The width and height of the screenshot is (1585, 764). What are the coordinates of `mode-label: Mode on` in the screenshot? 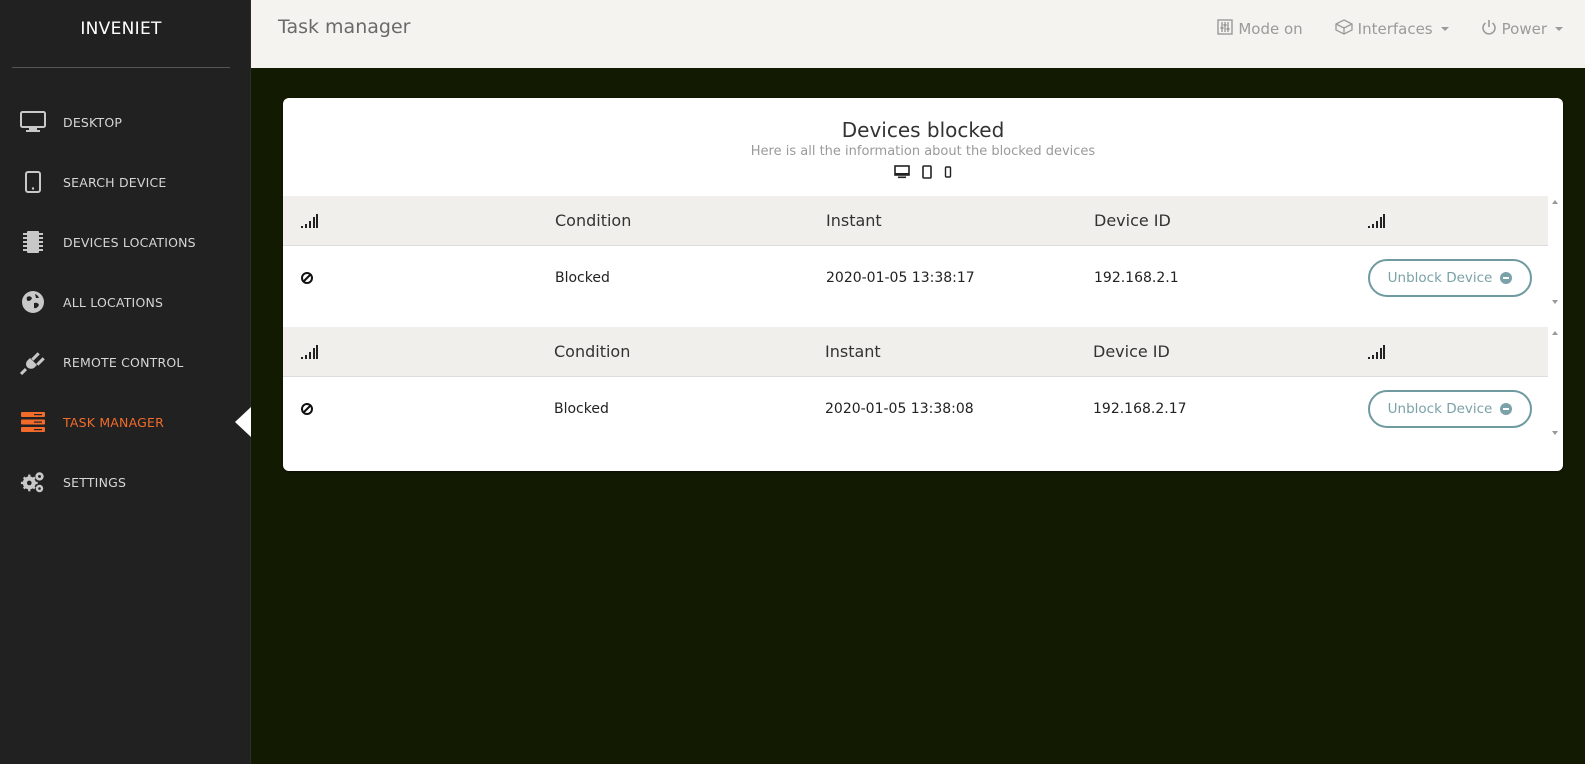 It's located at (1270, 29).